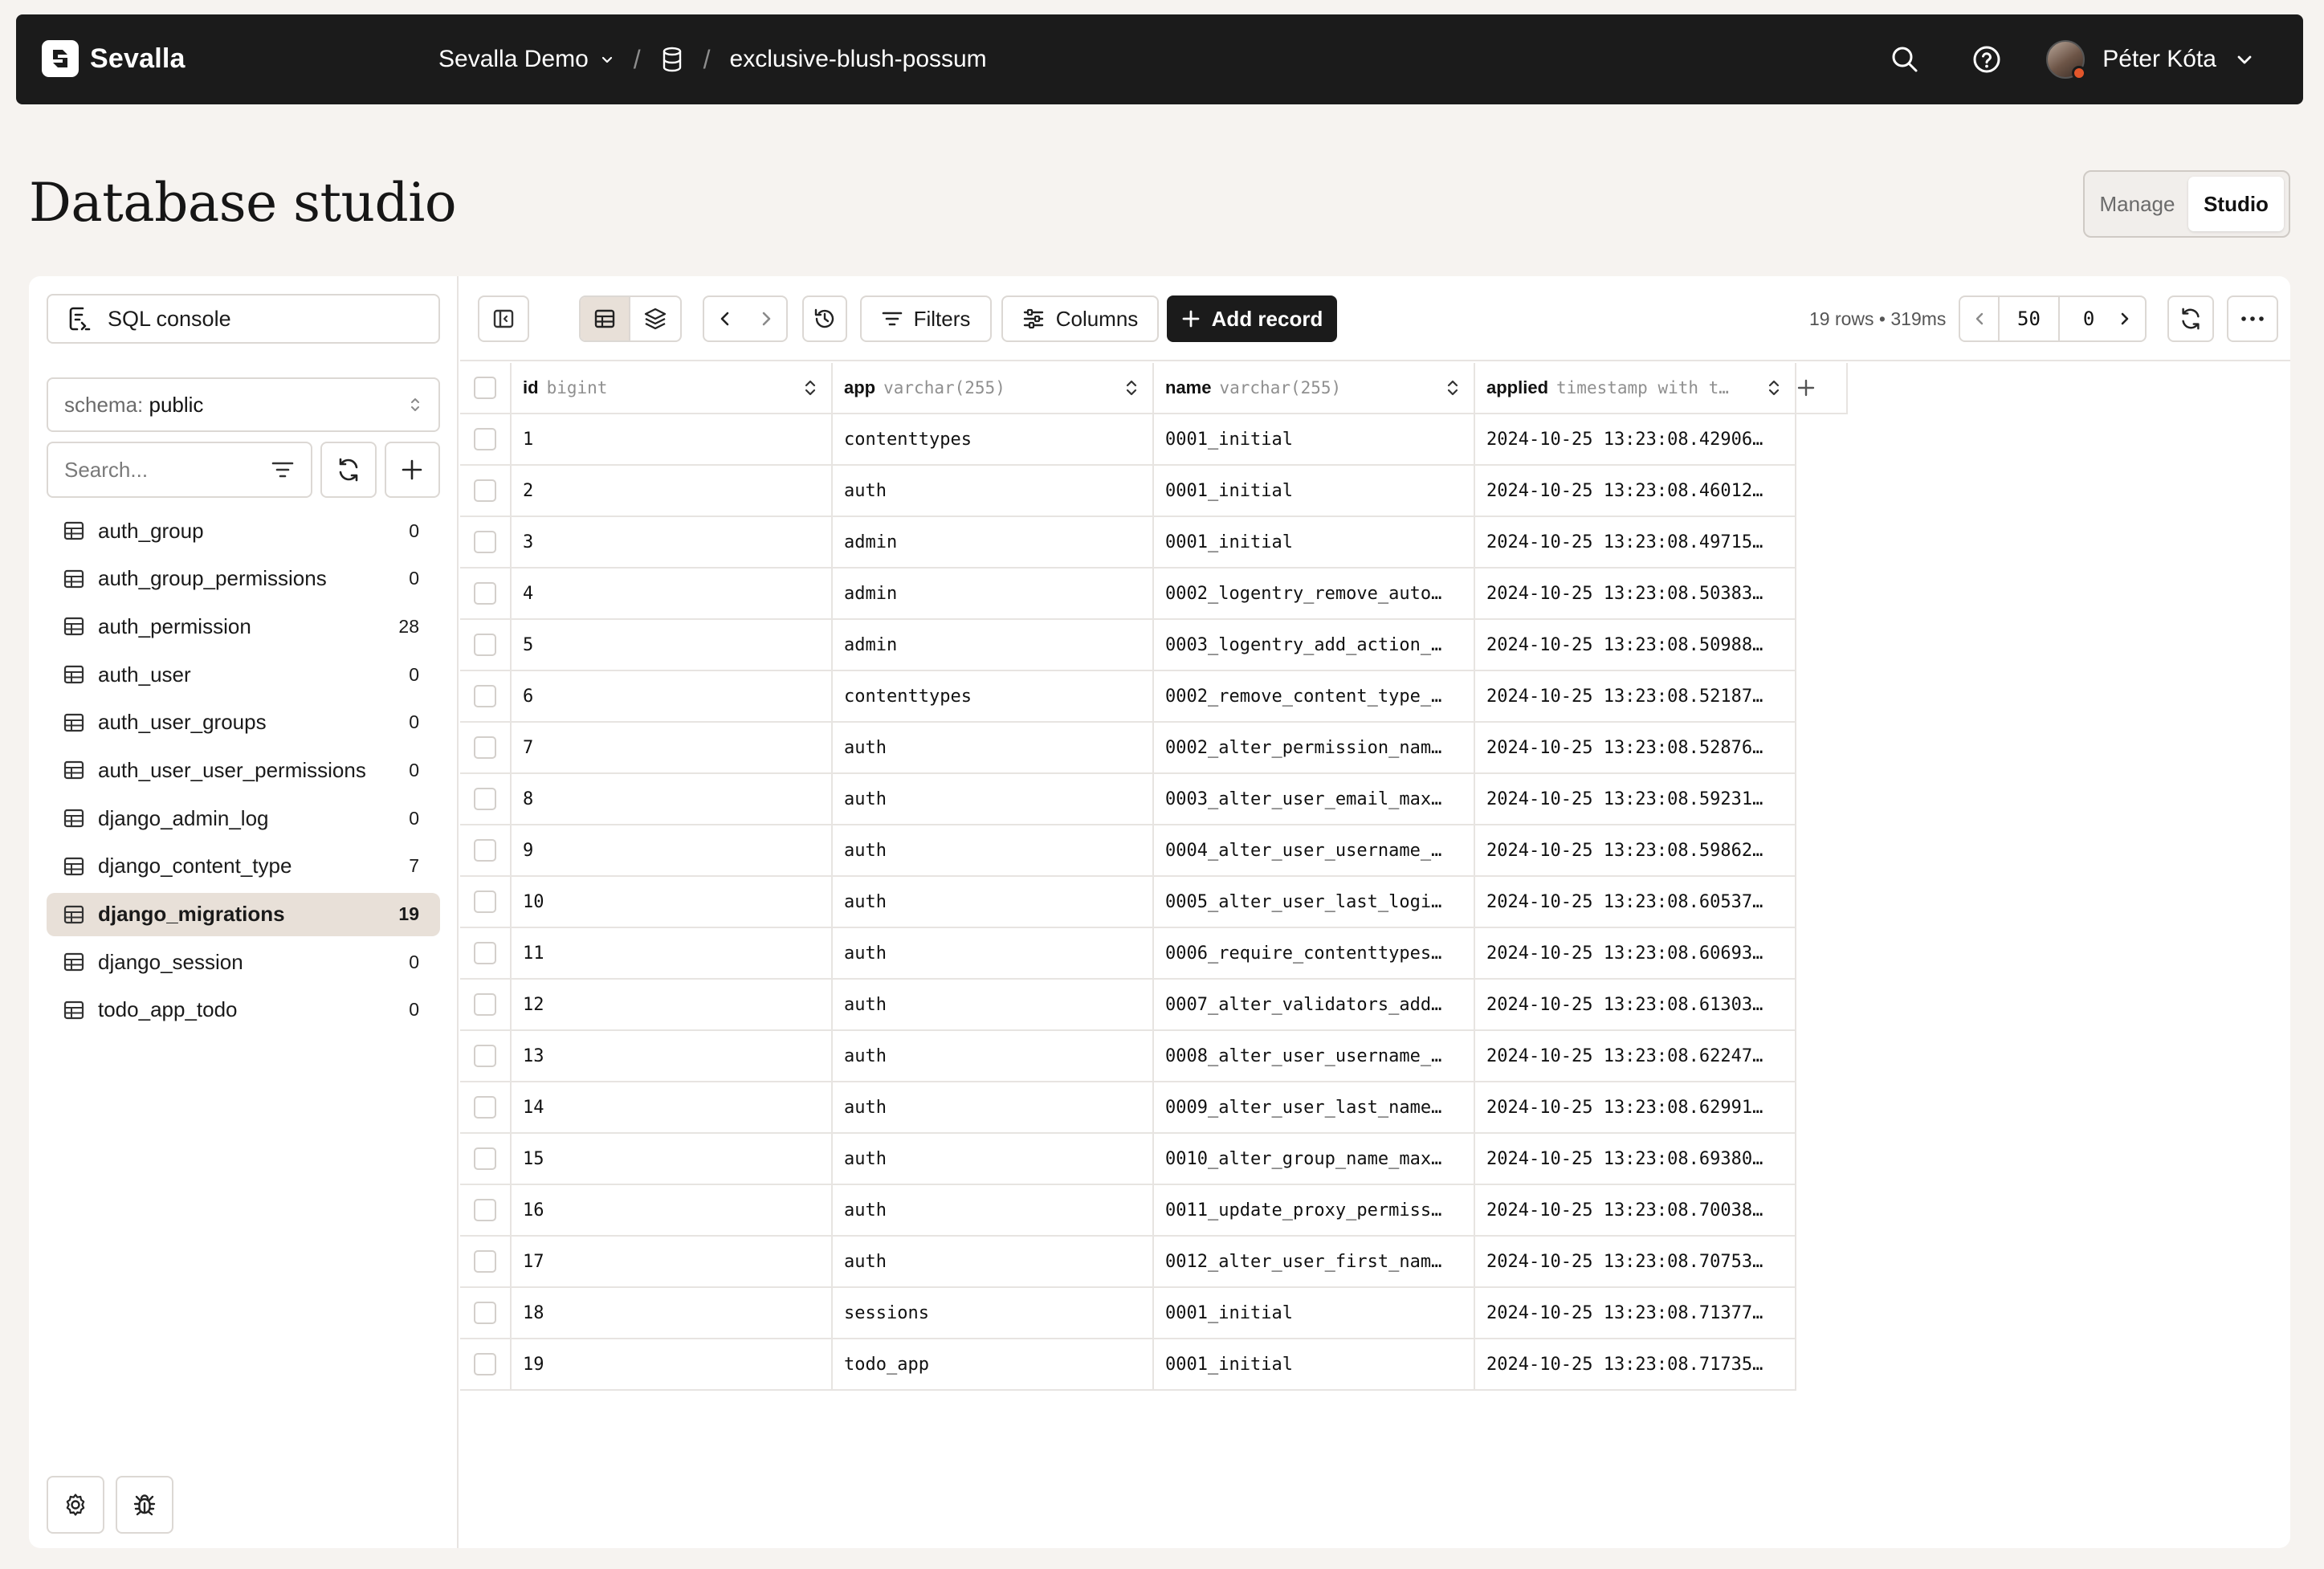 This screenshot has height=1569, width=2324. What do you see at coordinates (244, 674) in the screenshot?
I see `sidebar-item-auth-user: auth_user 0` at bounding box center [244, 674].